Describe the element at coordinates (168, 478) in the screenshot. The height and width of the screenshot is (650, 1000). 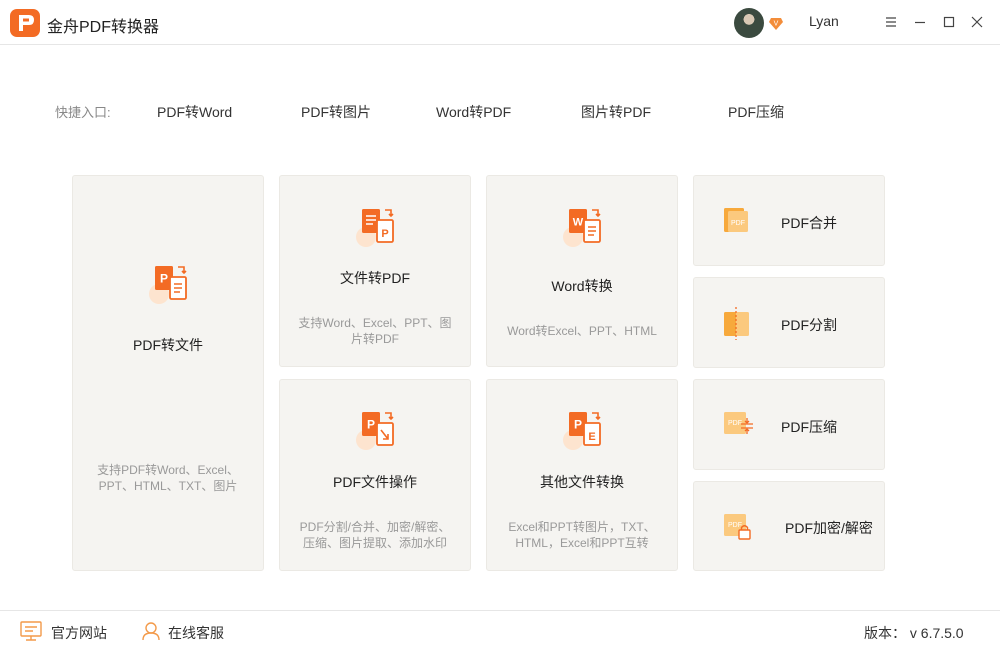
I see `card-pdf-to-file-desc: 支持PDF转Word、Excel、PPT、HTML、TXT、图片` at that location.